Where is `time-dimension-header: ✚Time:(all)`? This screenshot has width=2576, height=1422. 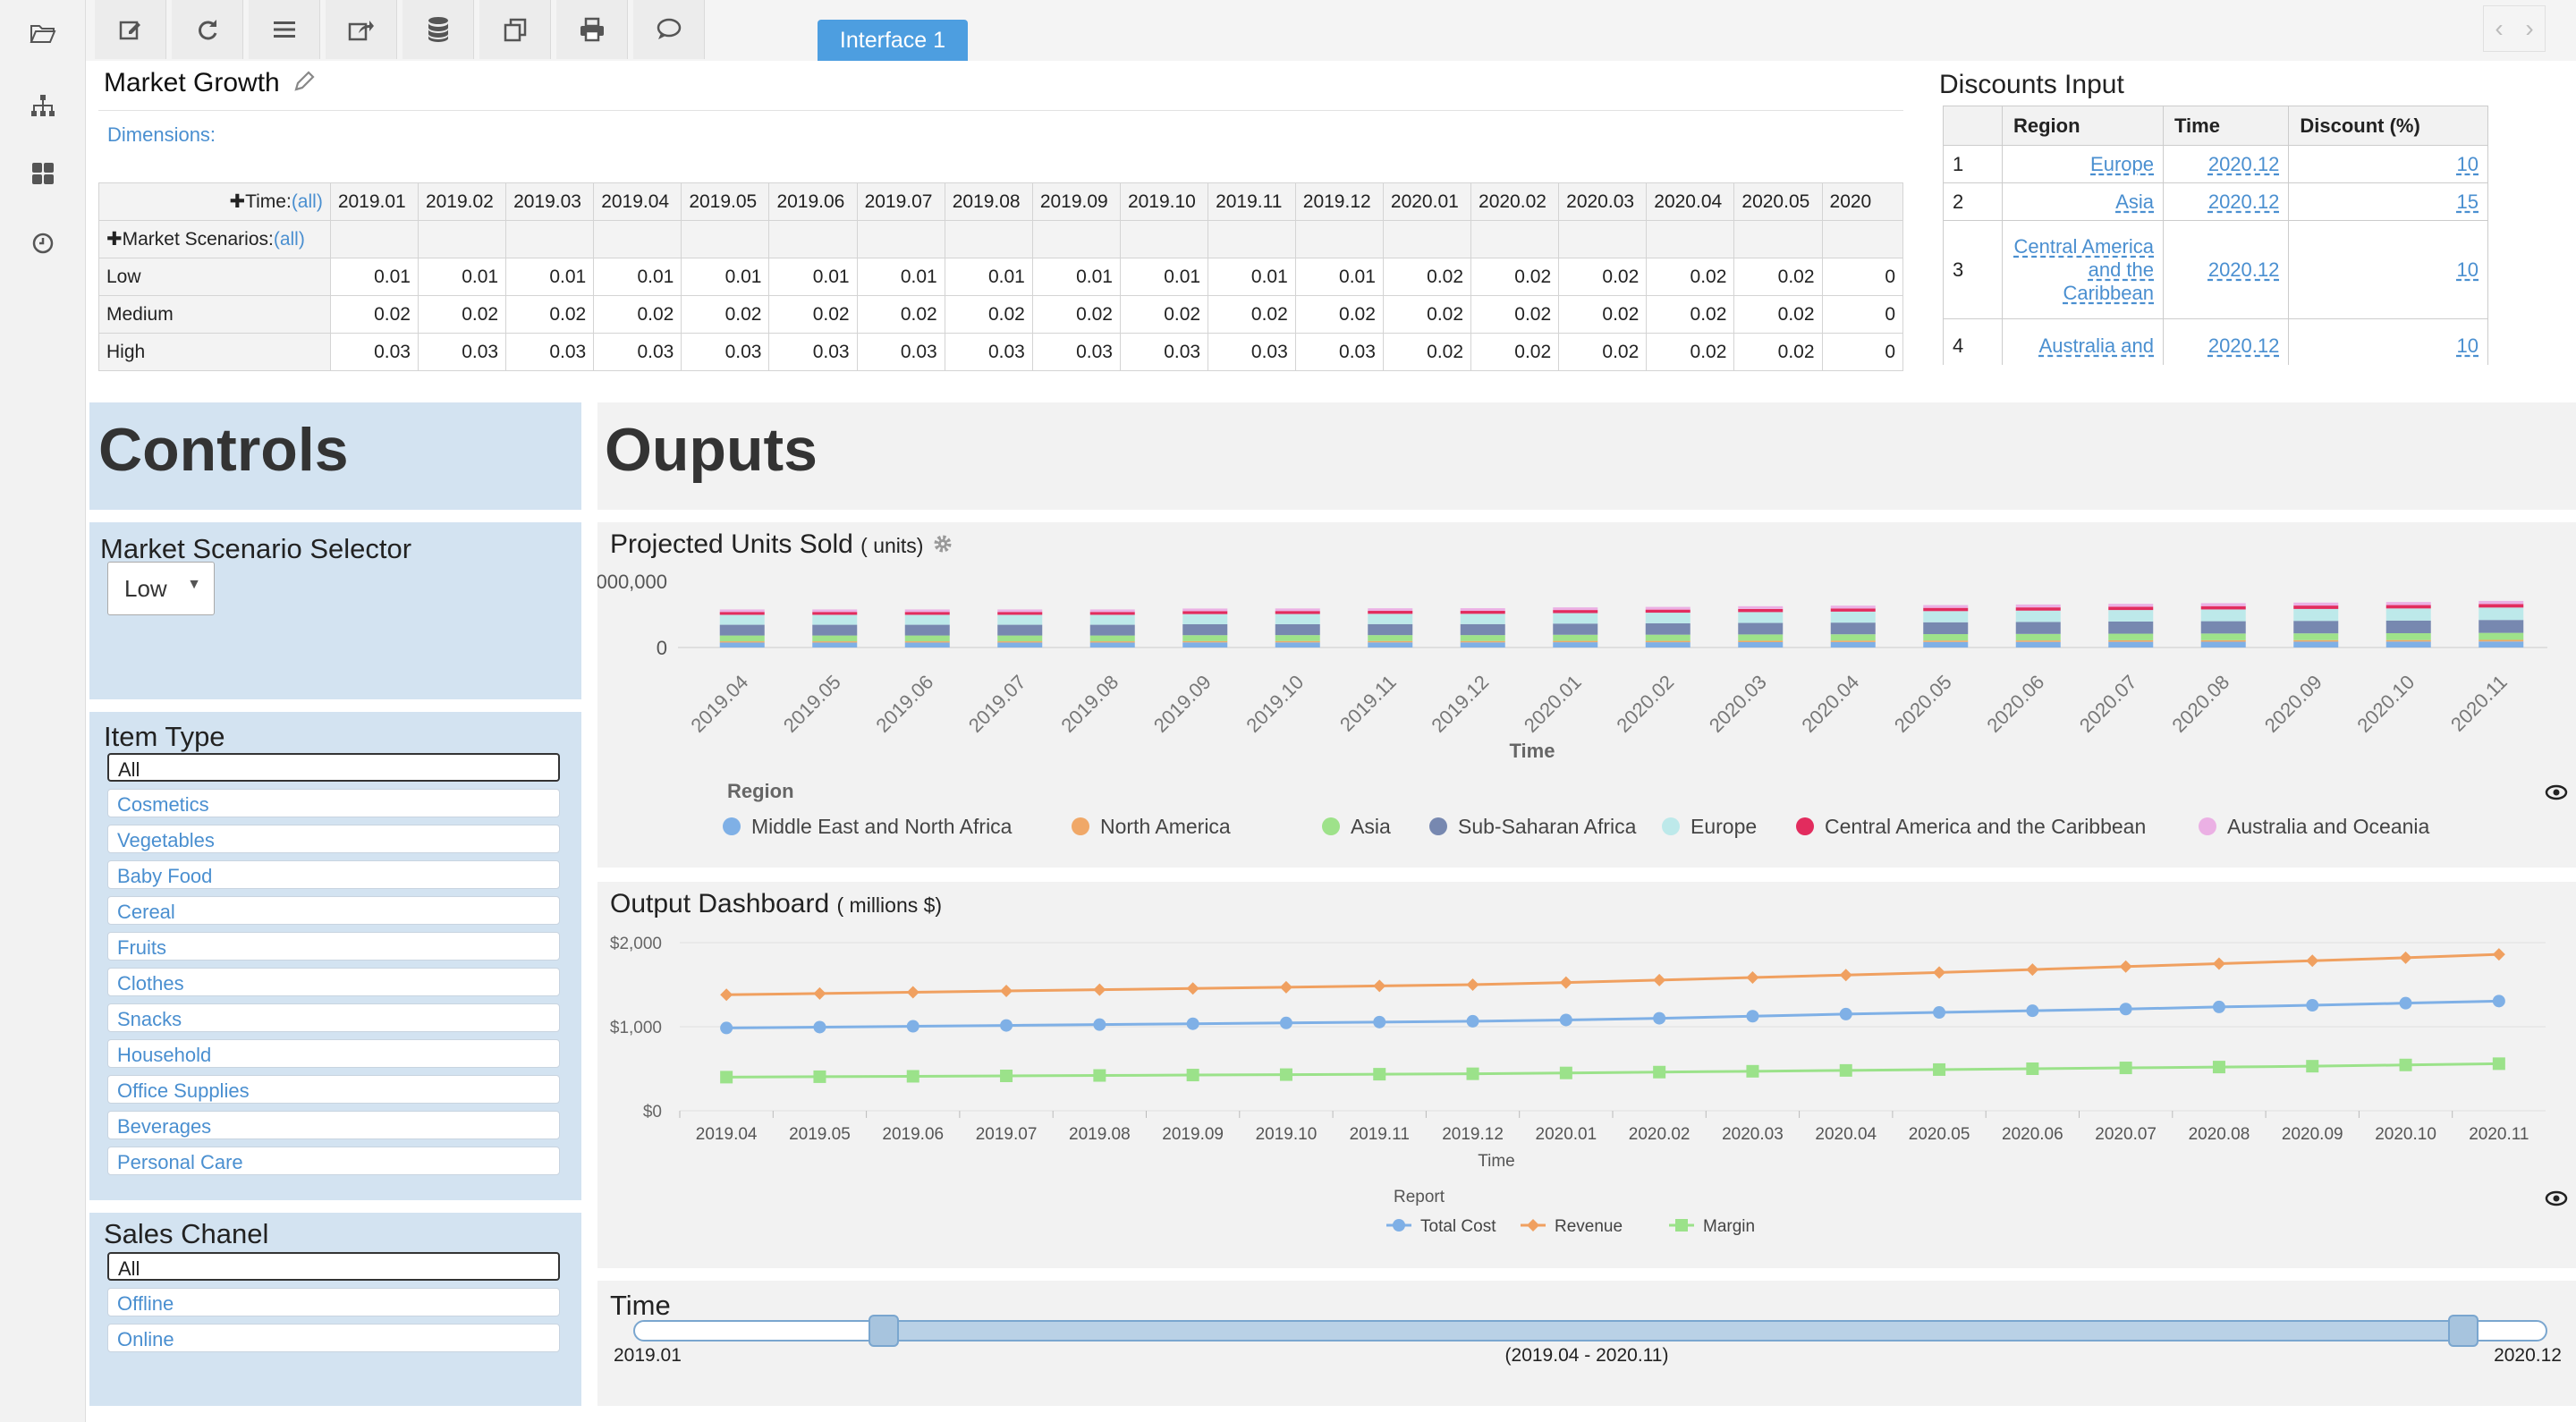 time-dimension-header: ✚Time:(all) is located at coordinates (214, 201).